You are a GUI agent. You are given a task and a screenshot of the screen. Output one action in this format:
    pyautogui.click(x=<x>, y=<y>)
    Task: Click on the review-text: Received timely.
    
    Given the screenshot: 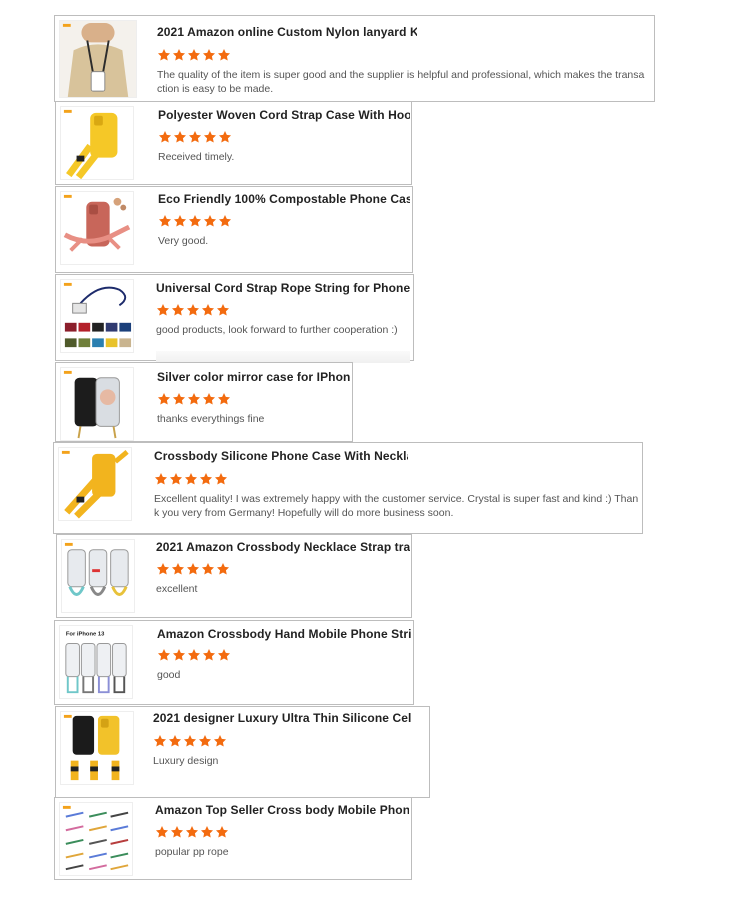 What is the action you would take?
    pyautogui.click(x=196, y=157)
    